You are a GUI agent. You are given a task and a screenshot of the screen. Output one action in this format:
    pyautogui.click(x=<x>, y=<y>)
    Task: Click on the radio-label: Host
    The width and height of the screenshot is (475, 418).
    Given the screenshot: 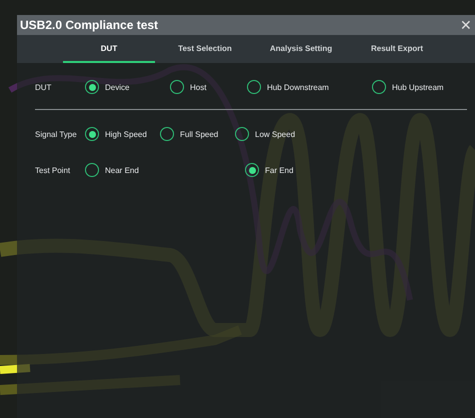 What is the action you would take?
    pyautogui.click(x=198, y=87)
    